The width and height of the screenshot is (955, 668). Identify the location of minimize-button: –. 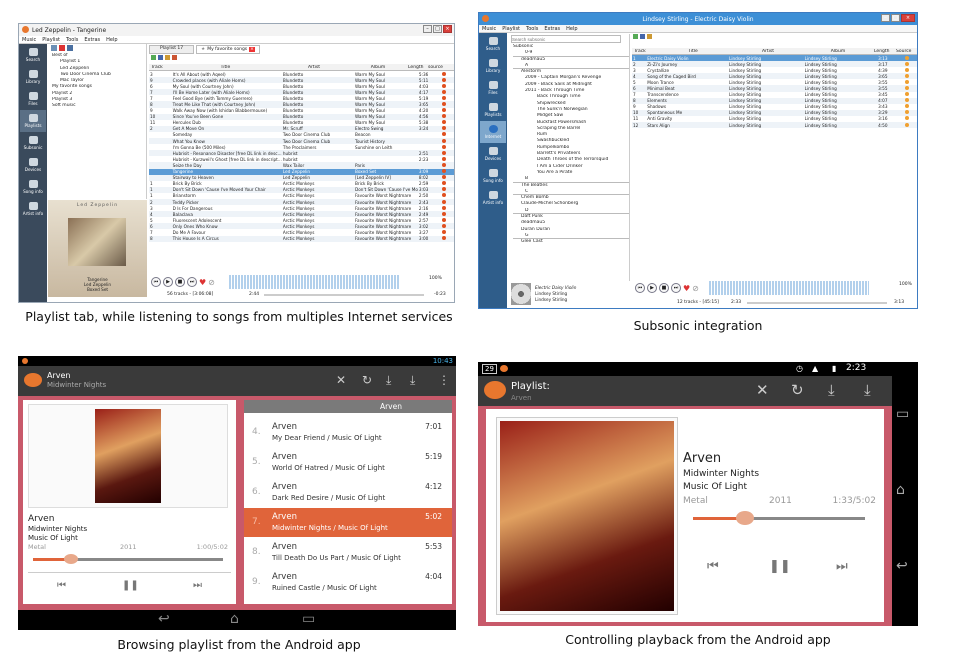
(427, 29).